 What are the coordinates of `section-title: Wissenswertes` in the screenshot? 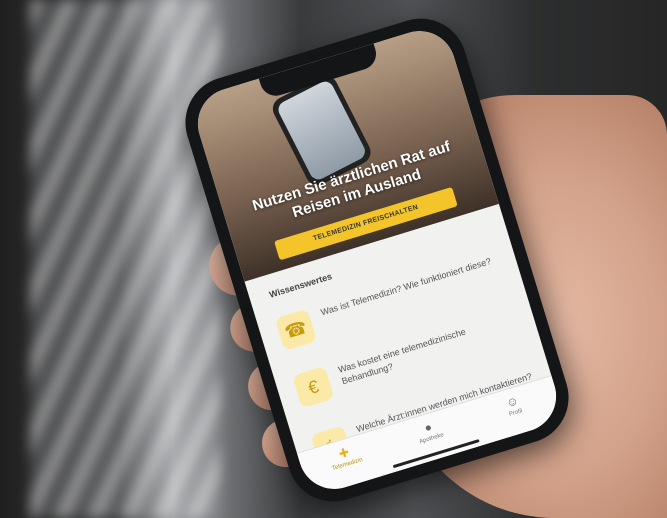 It's located at (301, 285).